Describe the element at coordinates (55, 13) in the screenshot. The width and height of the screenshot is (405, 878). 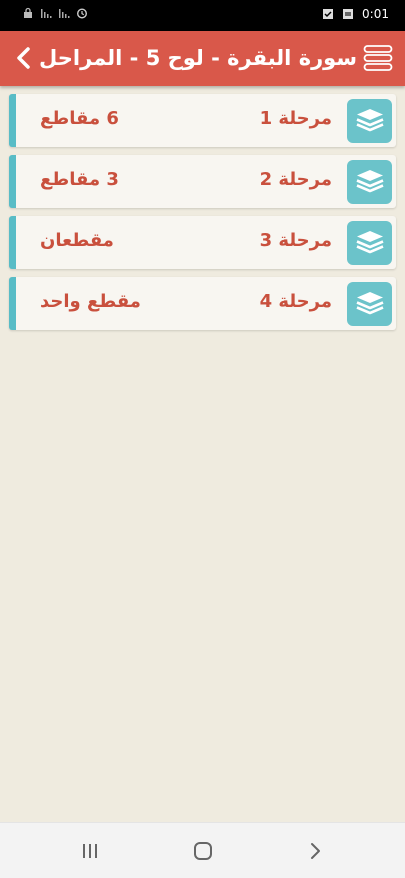
I see `status-left-icons` at that location.